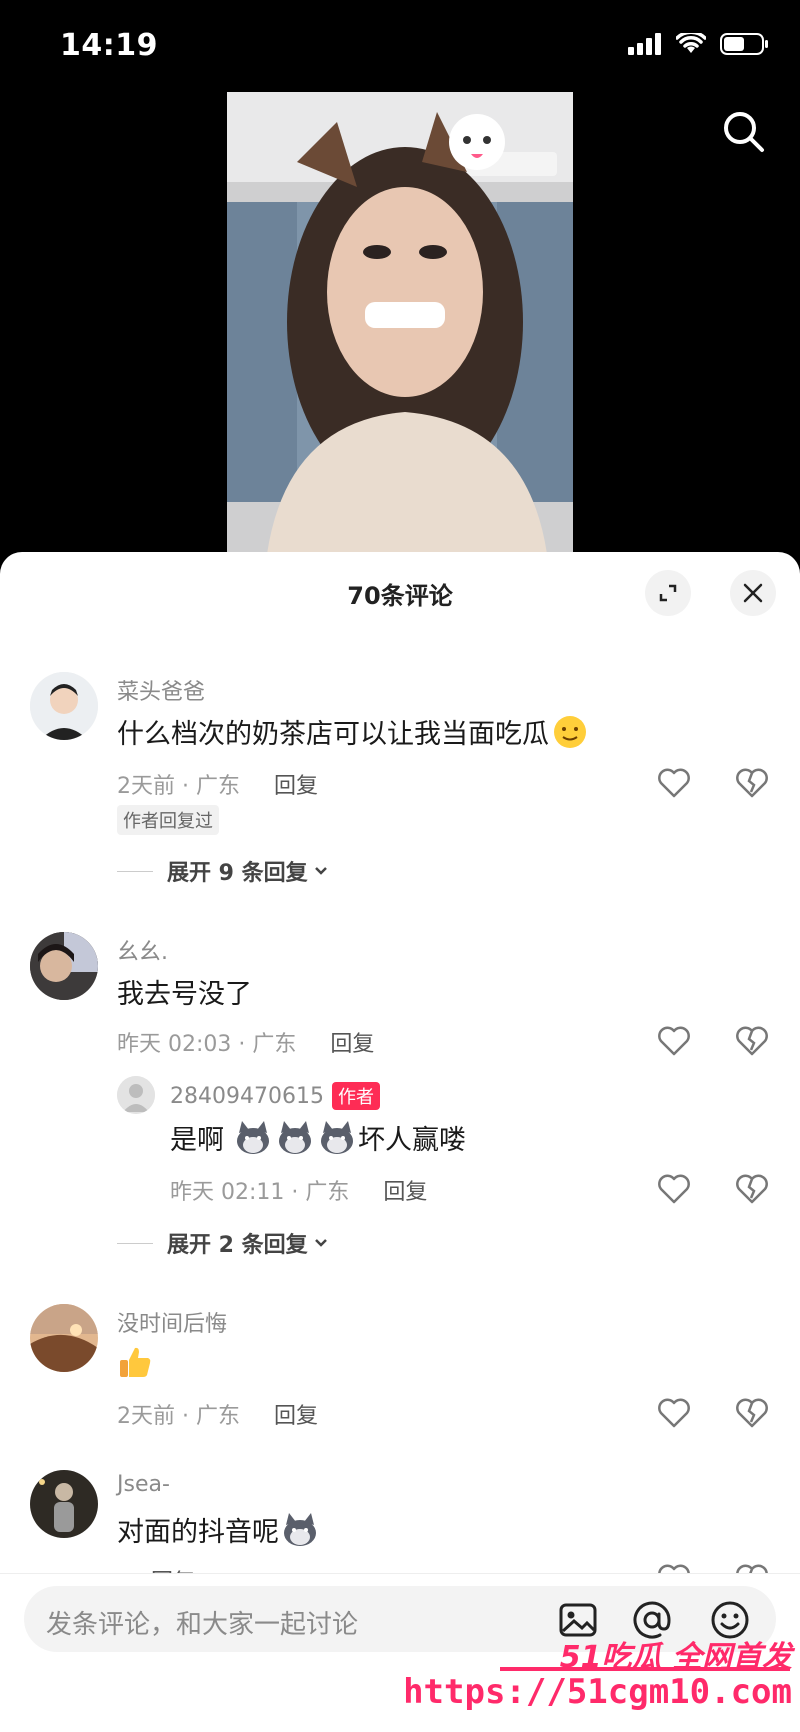 The height and width of the screenshot is (1732, 800). I want to click on thumbs-up-emoji-icon, so click(135, 1362).